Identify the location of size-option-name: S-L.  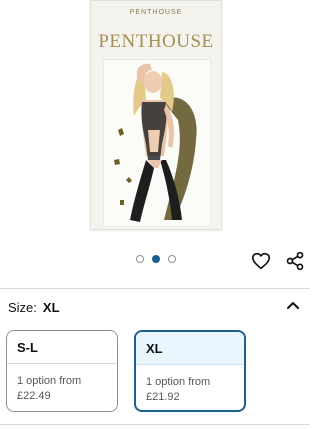
(62, 347).